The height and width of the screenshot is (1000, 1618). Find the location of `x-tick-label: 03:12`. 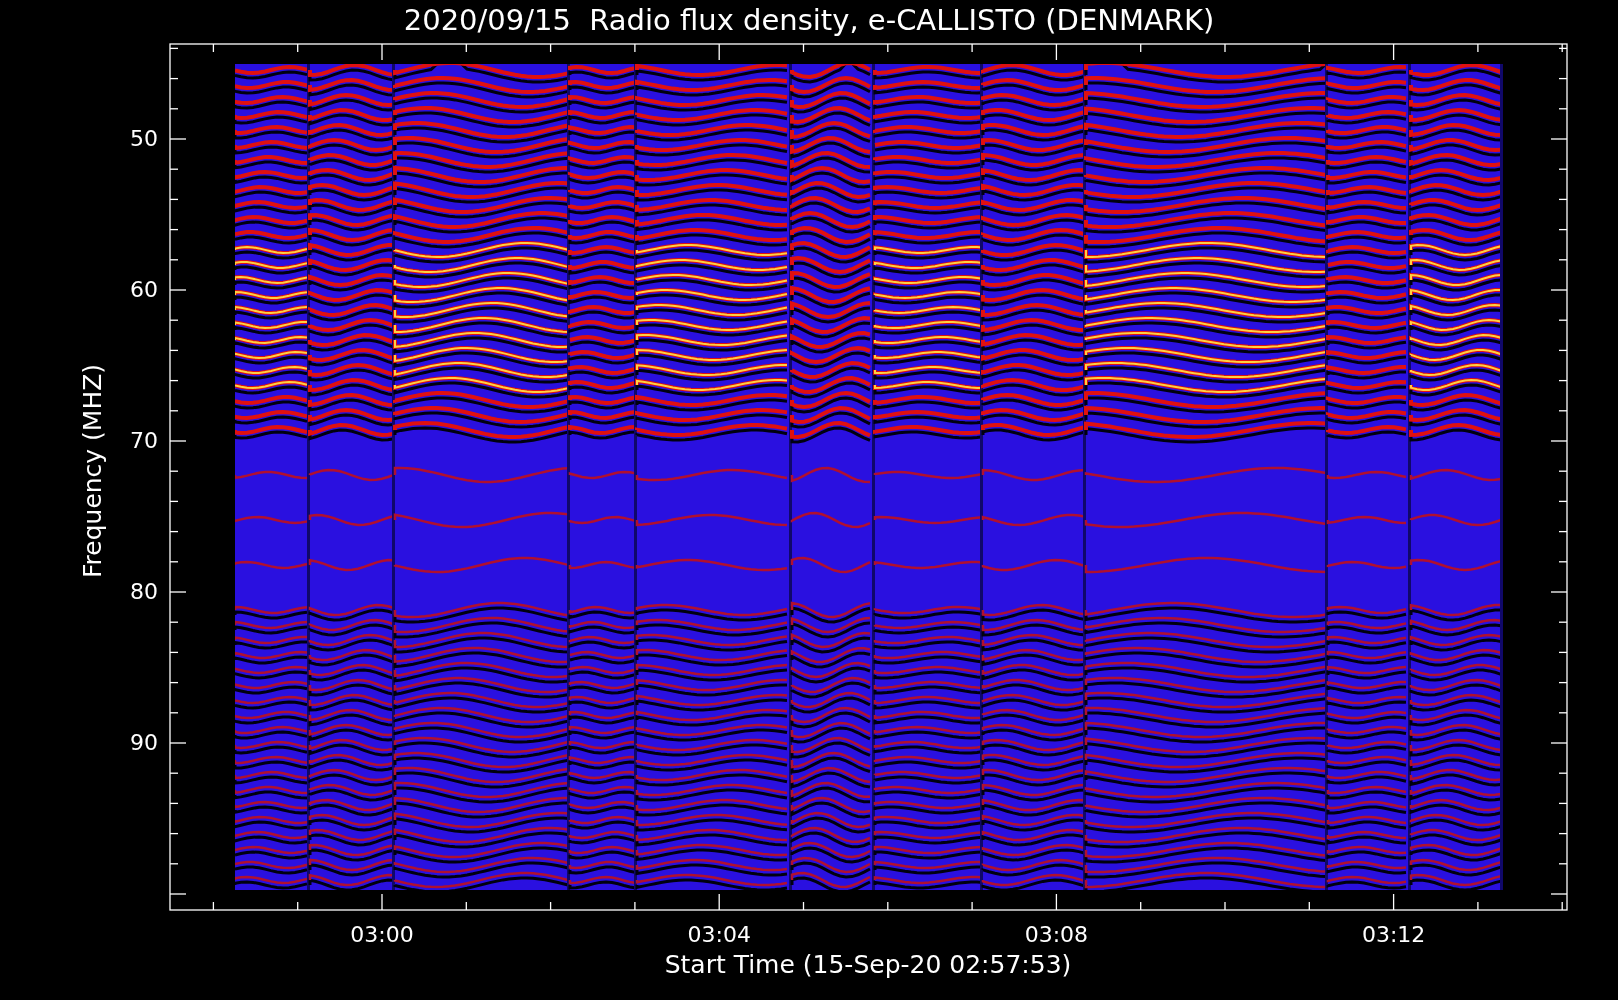

x-tick-label: 03:12 is located at coordinates (1393, 935).